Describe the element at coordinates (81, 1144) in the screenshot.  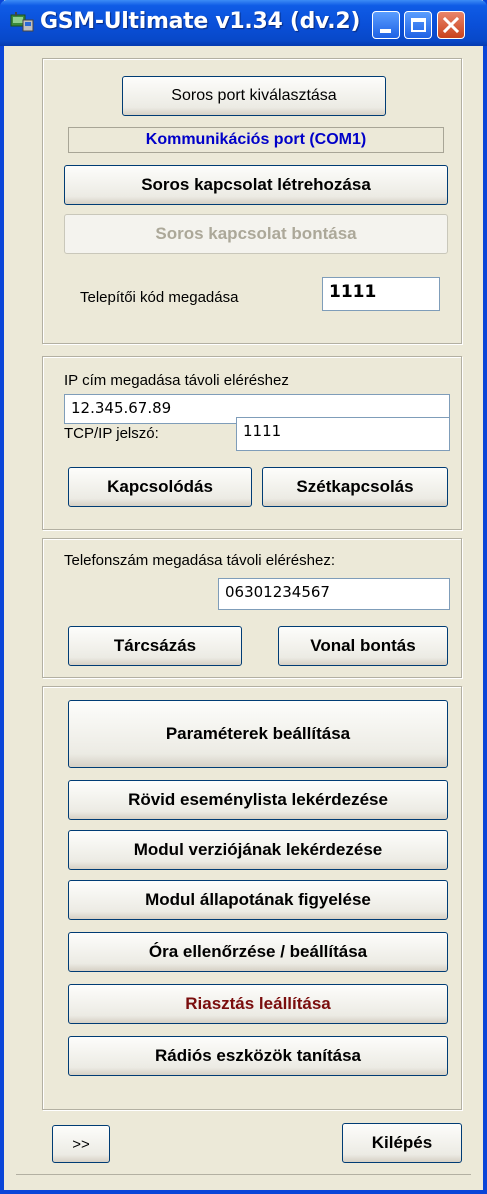
I see `expand-button: >>` at that location.